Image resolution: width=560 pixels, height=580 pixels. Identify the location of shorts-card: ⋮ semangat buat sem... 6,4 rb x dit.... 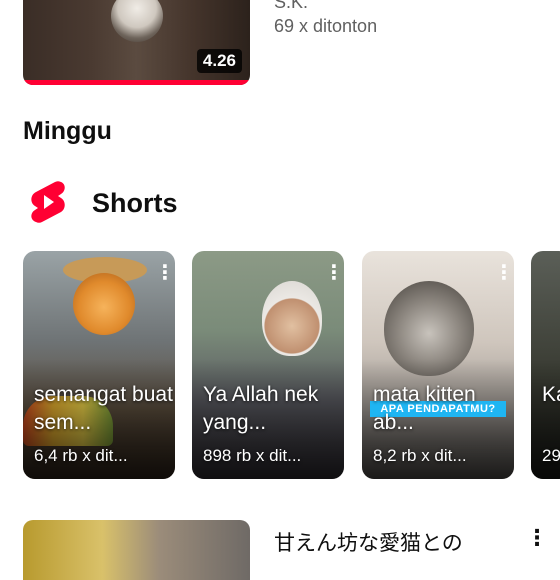
(99, 365).